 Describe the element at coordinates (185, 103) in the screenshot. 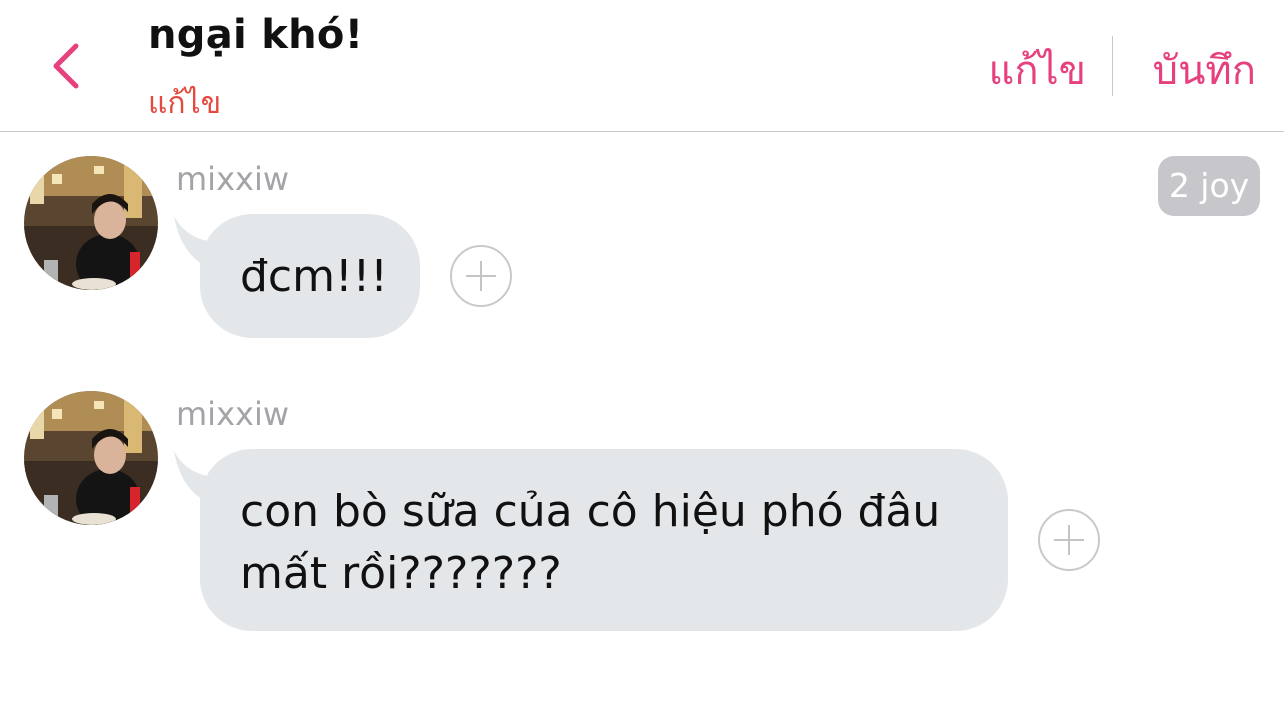

I see `page-subtitle: แก้ไข` at that location.